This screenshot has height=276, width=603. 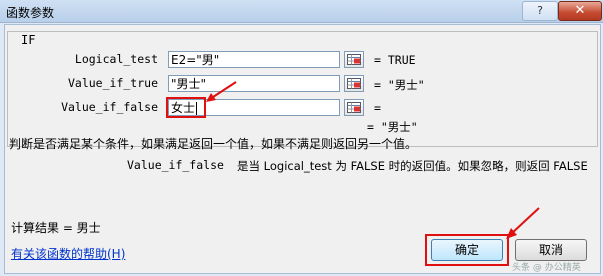 I want to click on window-title: 函数参数, so click(x=30, y=13).